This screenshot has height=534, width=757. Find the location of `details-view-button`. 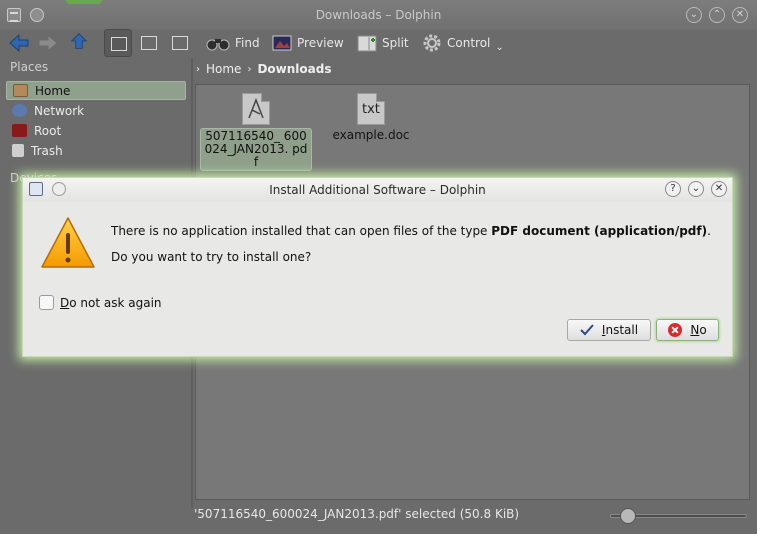

details-view-button is located at coordinates (149, 43).